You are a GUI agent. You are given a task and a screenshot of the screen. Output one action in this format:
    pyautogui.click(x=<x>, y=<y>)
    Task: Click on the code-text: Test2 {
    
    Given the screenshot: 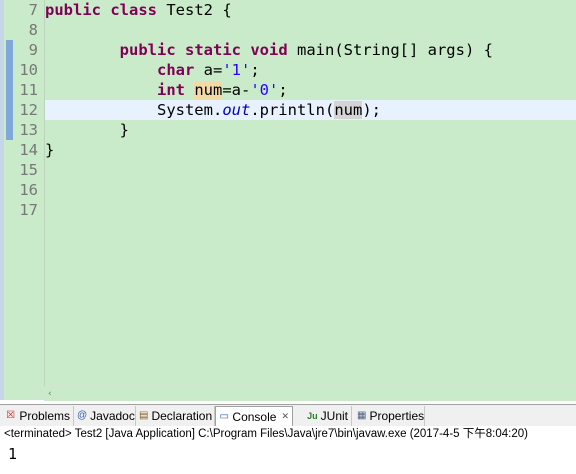 What is the action you would take?
    pyautogui.click(x=194, y=10)
    